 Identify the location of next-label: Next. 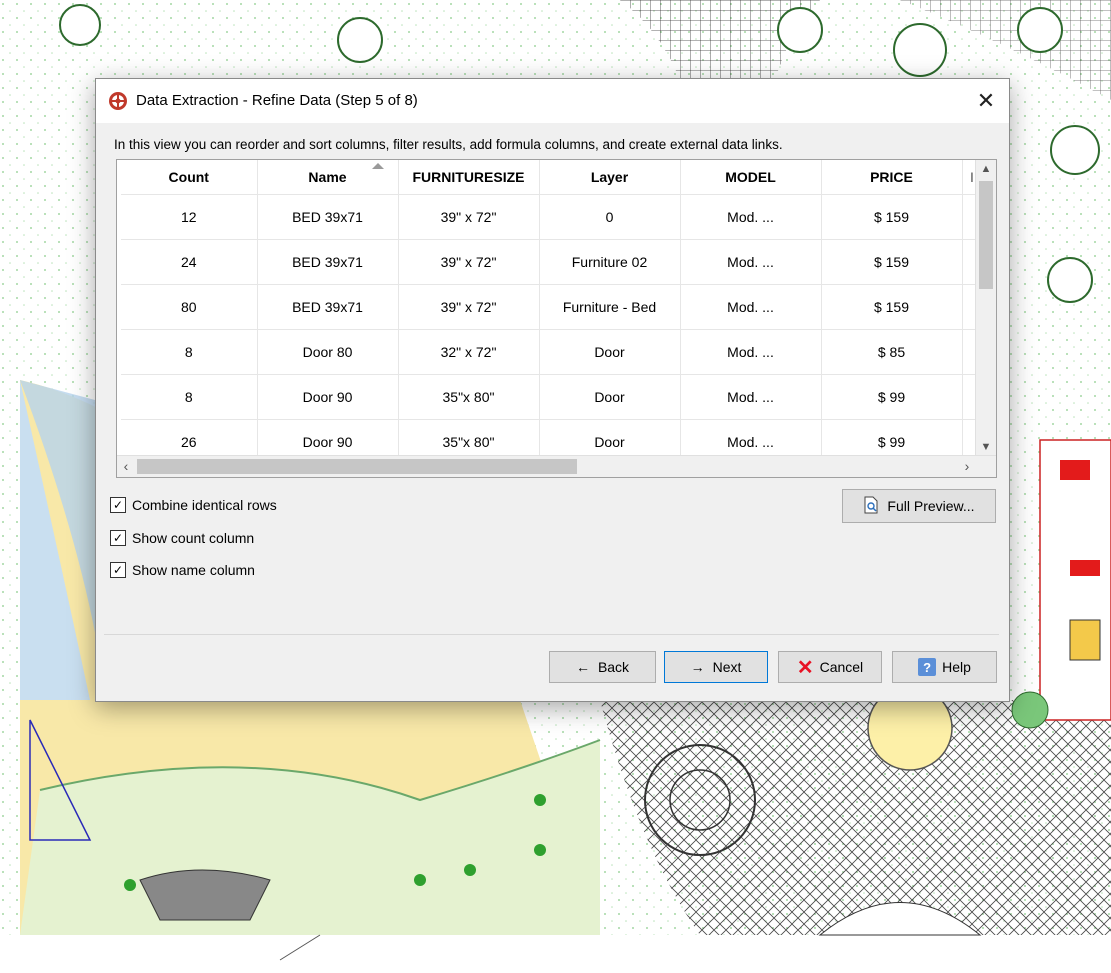
(727, 667).